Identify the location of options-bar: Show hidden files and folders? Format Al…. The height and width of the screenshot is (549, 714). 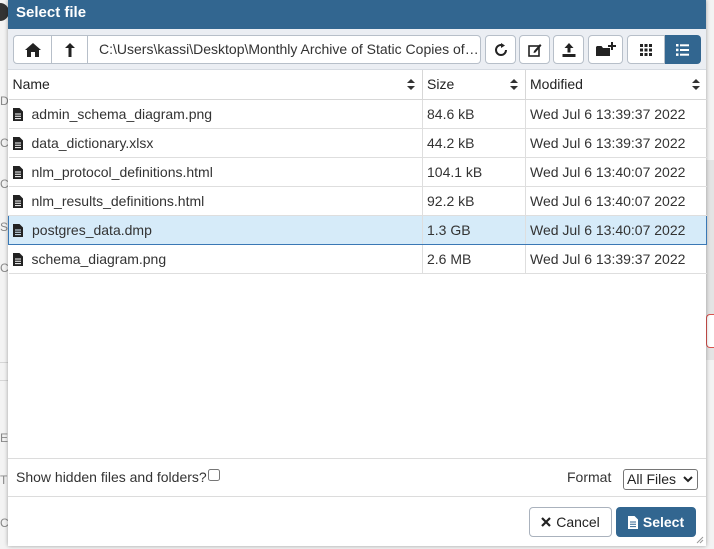
(357, 478).